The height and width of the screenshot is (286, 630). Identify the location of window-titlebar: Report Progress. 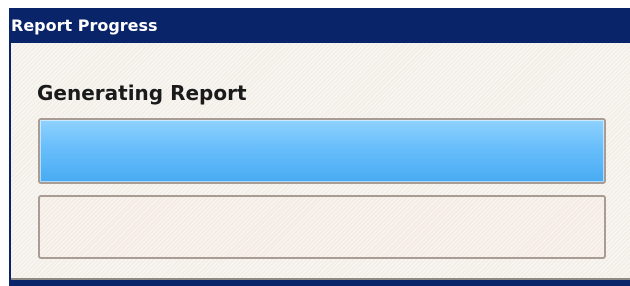
(319, 25).